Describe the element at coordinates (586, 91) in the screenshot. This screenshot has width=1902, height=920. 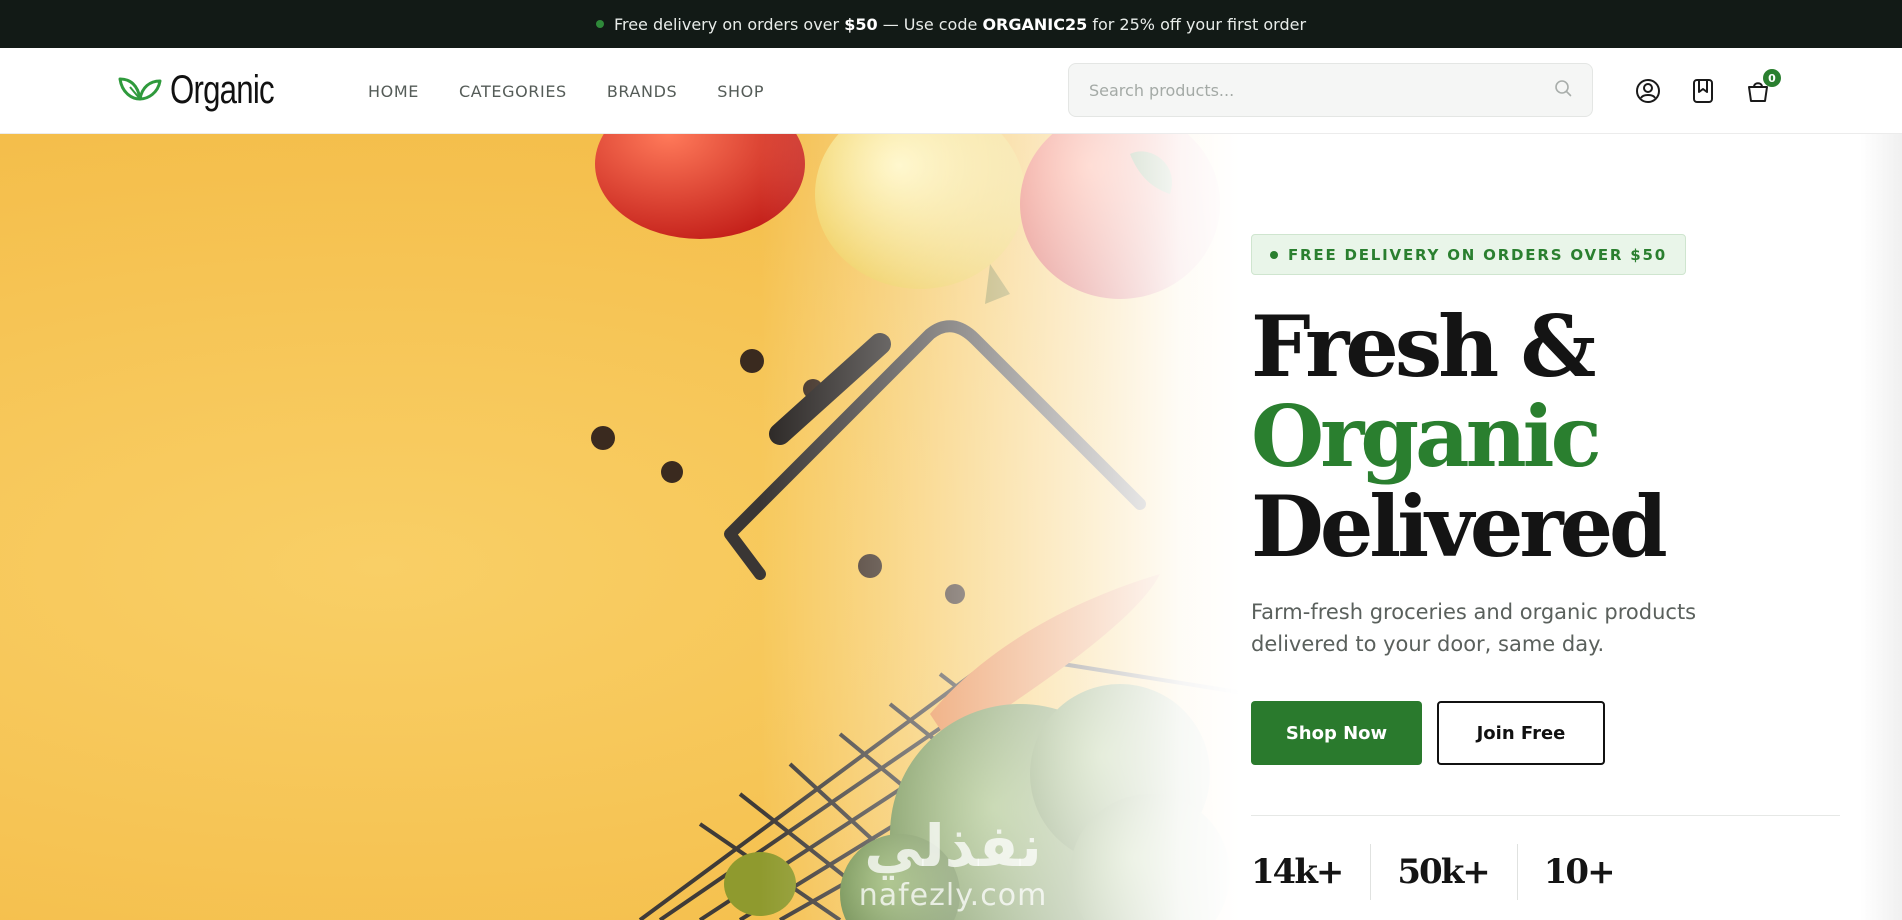
I see `main-nav: HOME CATEGORIES BRANDS SHOP` at that location.